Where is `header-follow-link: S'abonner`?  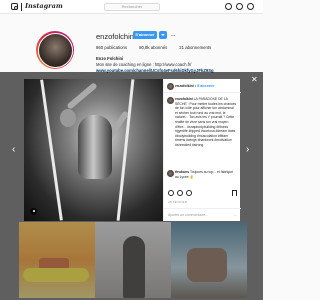
header-follow-link: S'abonner is located at coordinates (205, 86).